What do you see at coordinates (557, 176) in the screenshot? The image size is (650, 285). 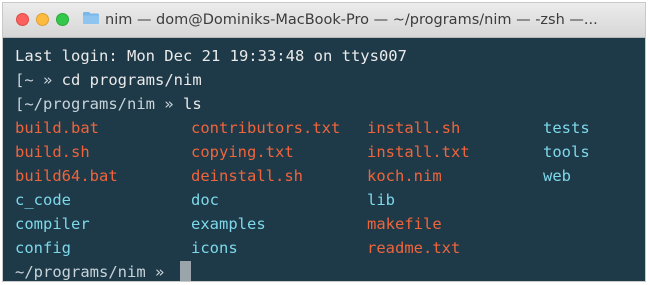 I see `ls-entry: web` at bounding box center [557, 176].